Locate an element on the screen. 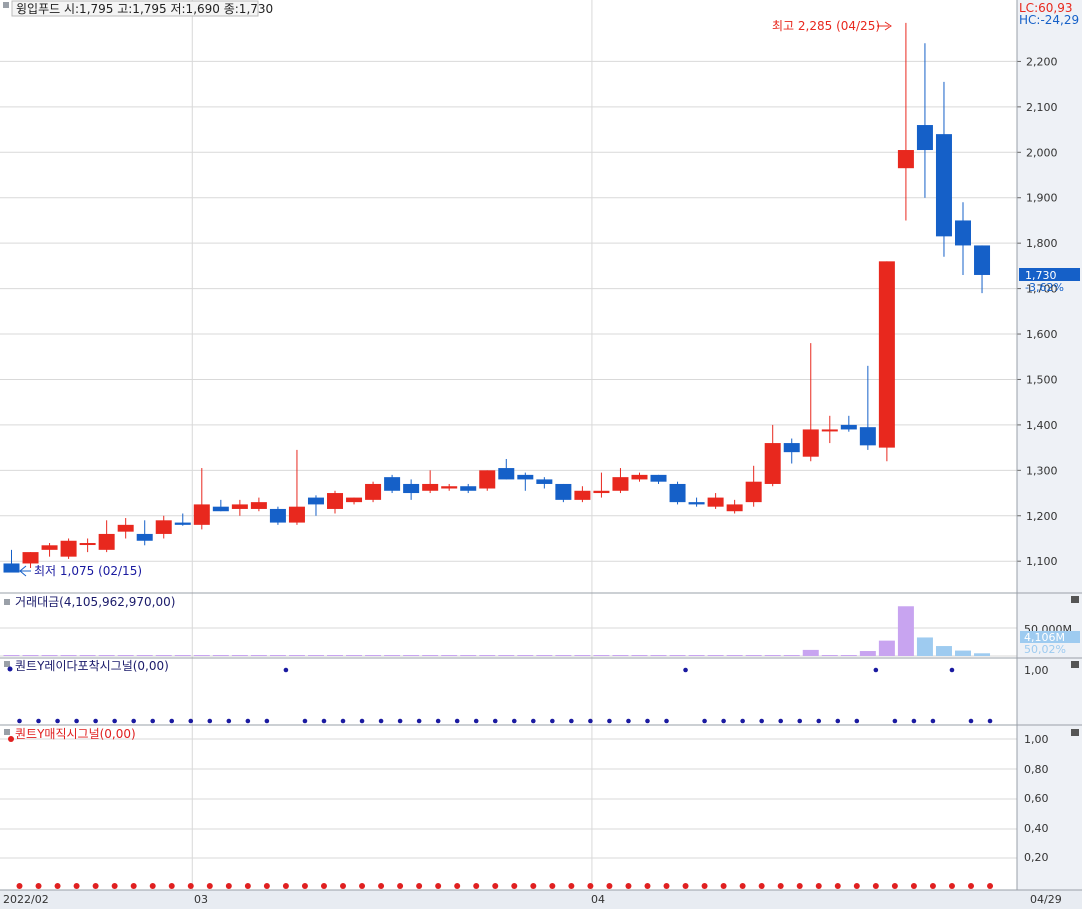  price-tick-label: 1,500 is located at coordinates (1042, 379).